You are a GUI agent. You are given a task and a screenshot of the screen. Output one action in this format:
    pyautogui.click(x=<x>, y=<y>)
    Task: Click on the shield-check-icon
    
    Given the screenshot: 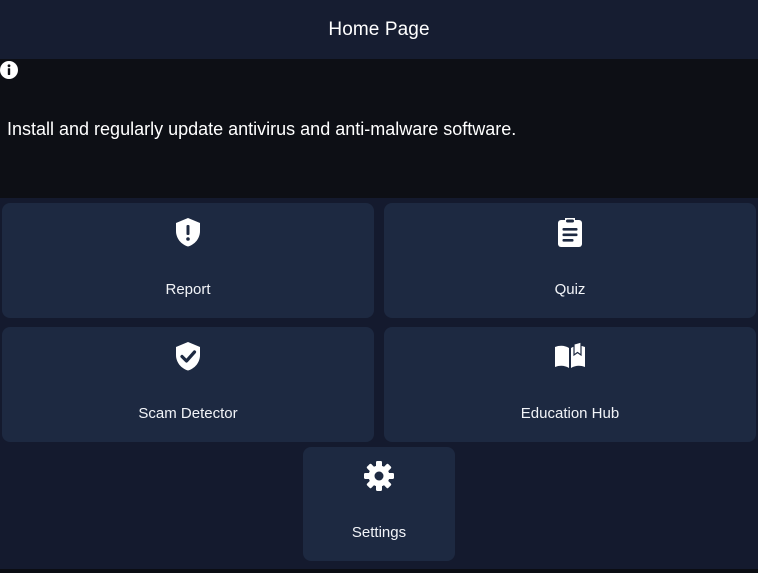 What is the action you would take?
    pyautogui.click(x=188, y=356)
    